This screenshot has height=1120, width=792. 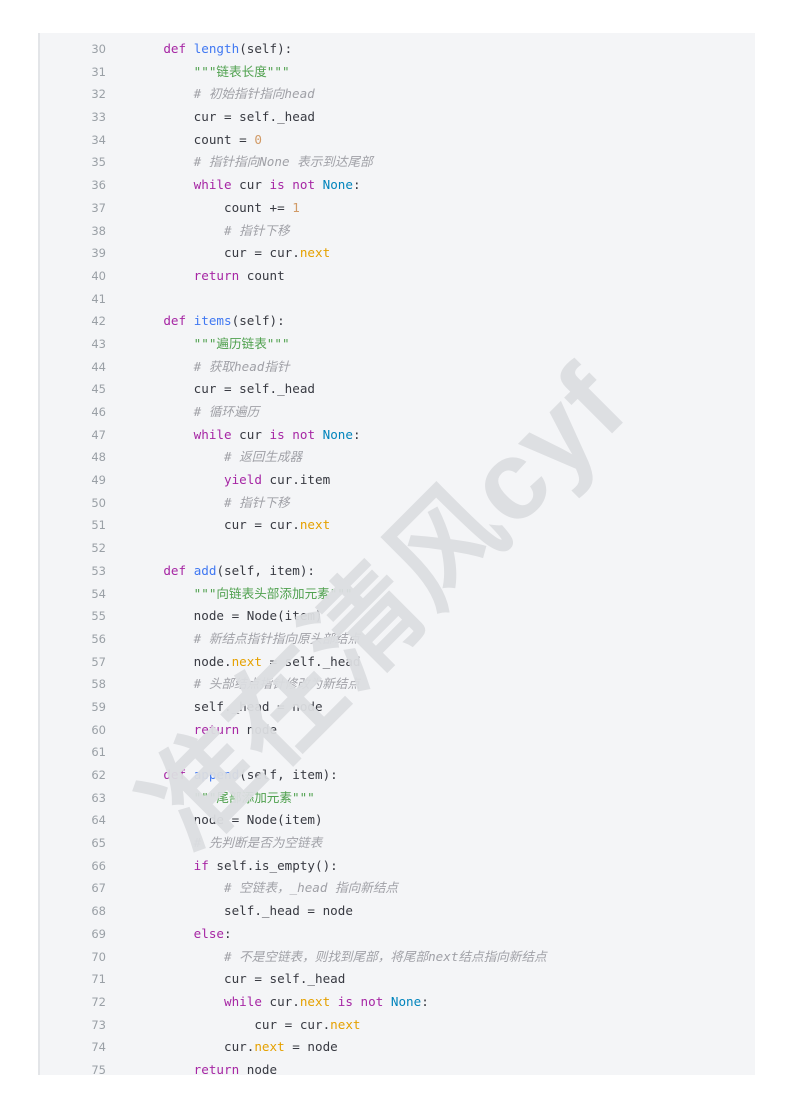 What do you see at coordinates (397, 752) in the screenshot?
I see `code-line: 61` at bounding box center [397, 752].